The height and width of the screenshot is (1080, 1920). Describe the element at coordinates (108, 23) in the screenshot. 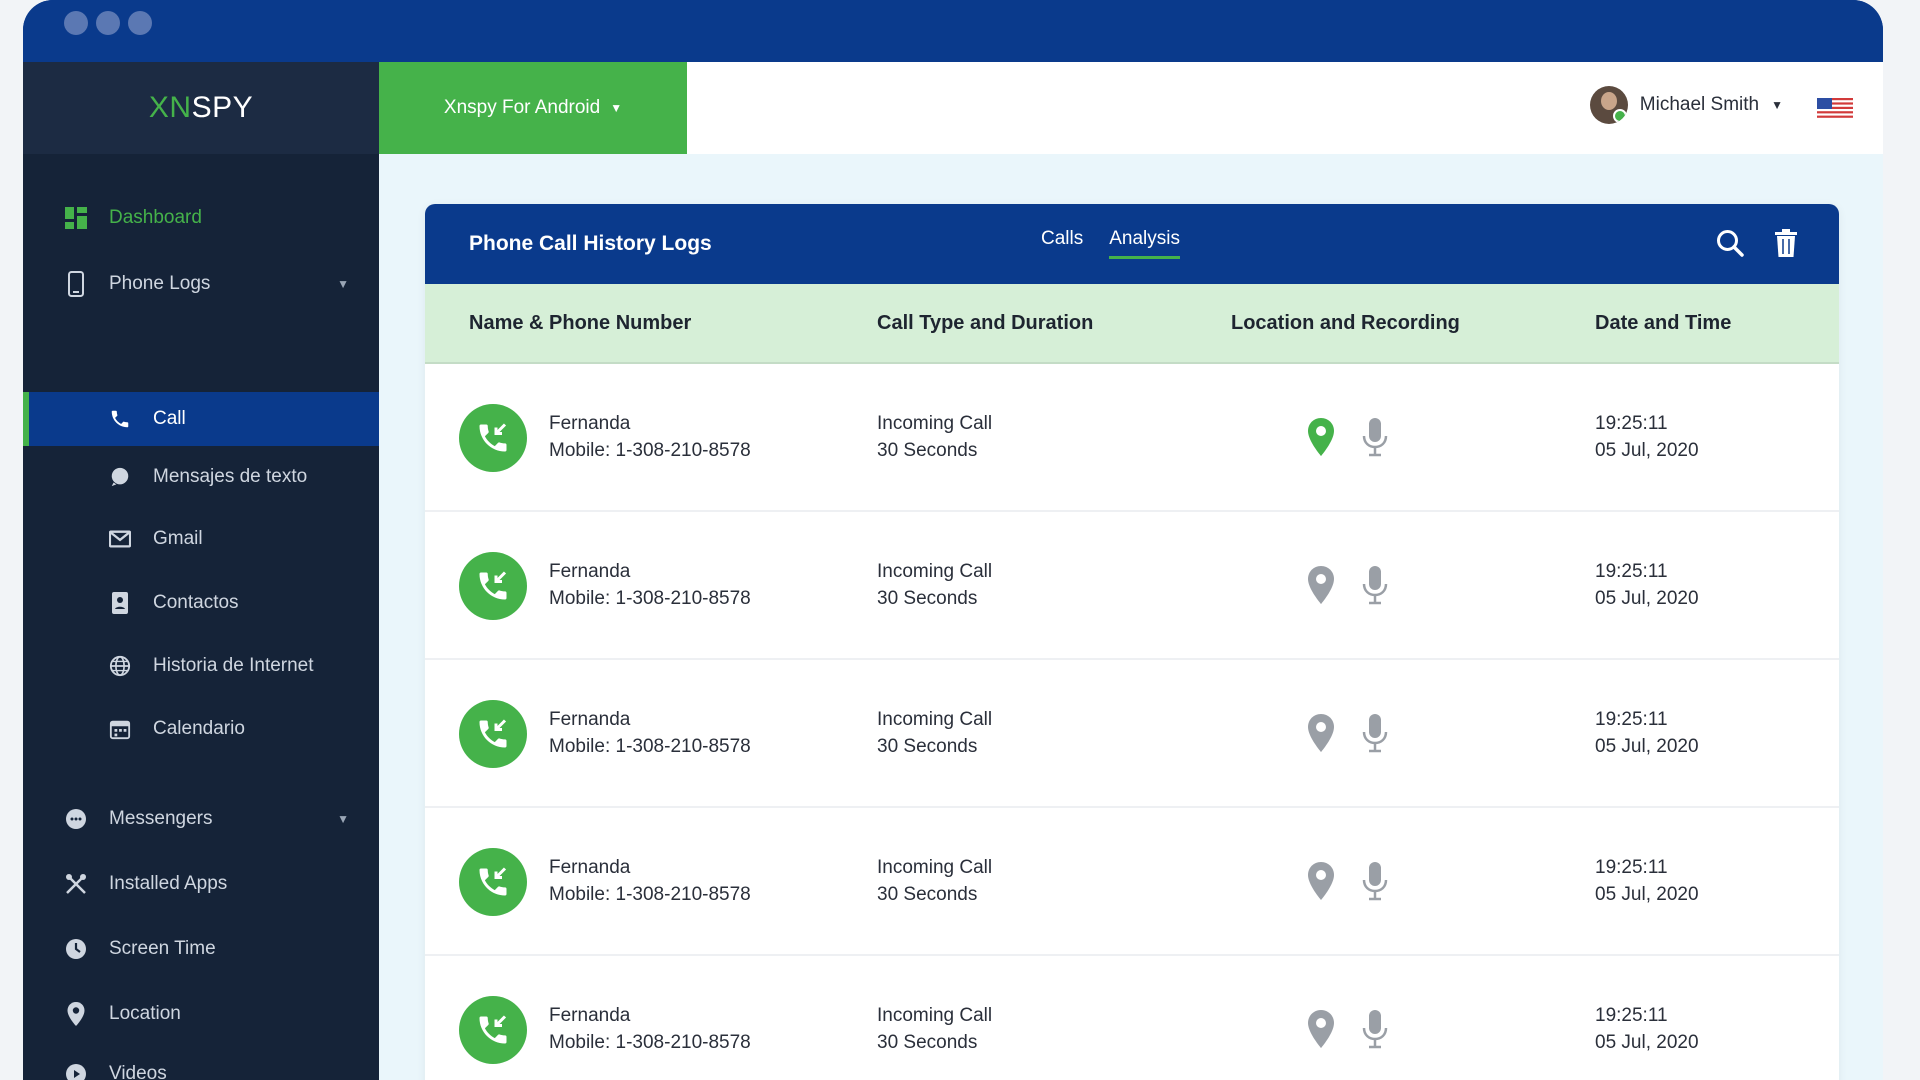

I see `window-dot-minimize` at that location.